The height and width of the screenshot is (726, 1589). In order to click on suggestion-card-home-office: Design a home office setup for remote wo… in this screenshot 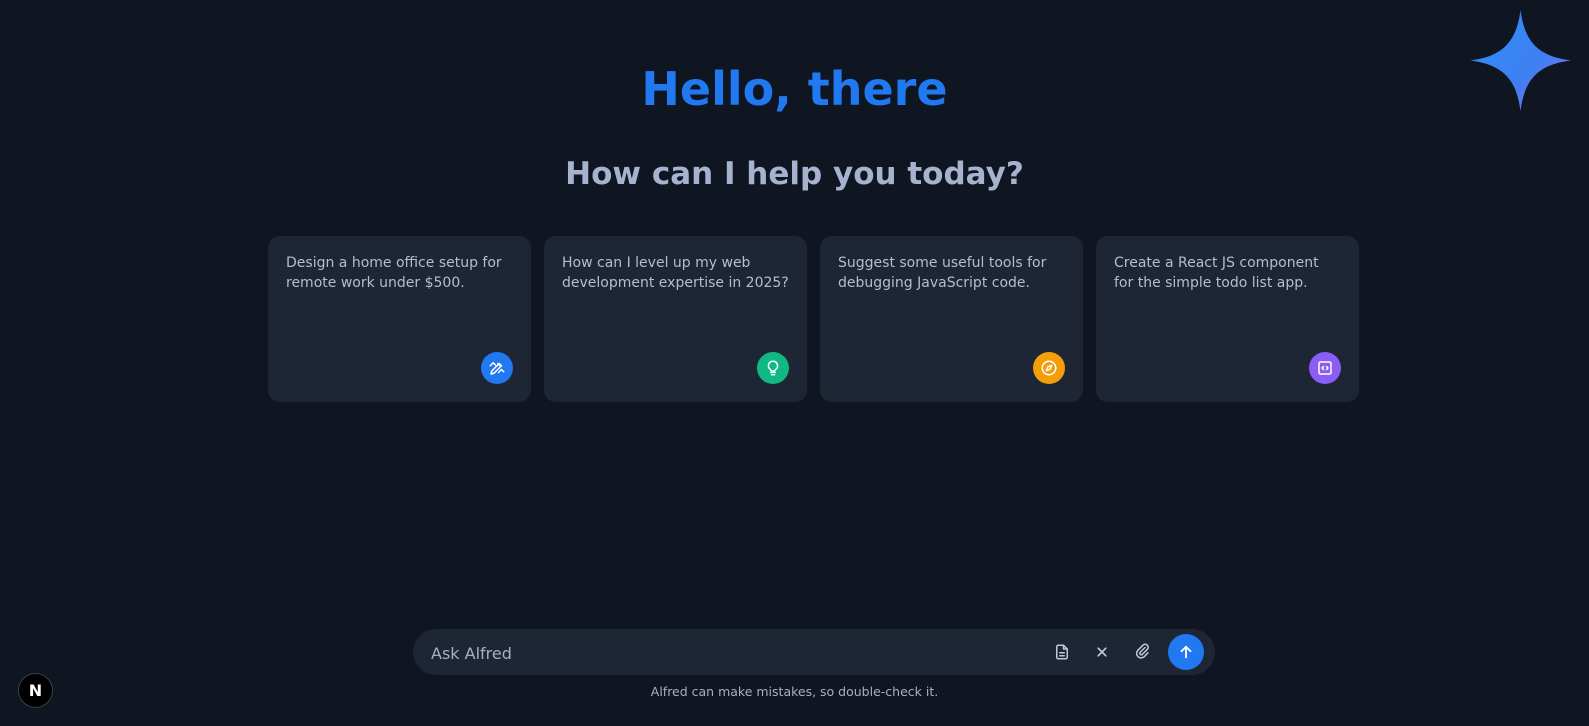, I will do `click(399, 319)`.